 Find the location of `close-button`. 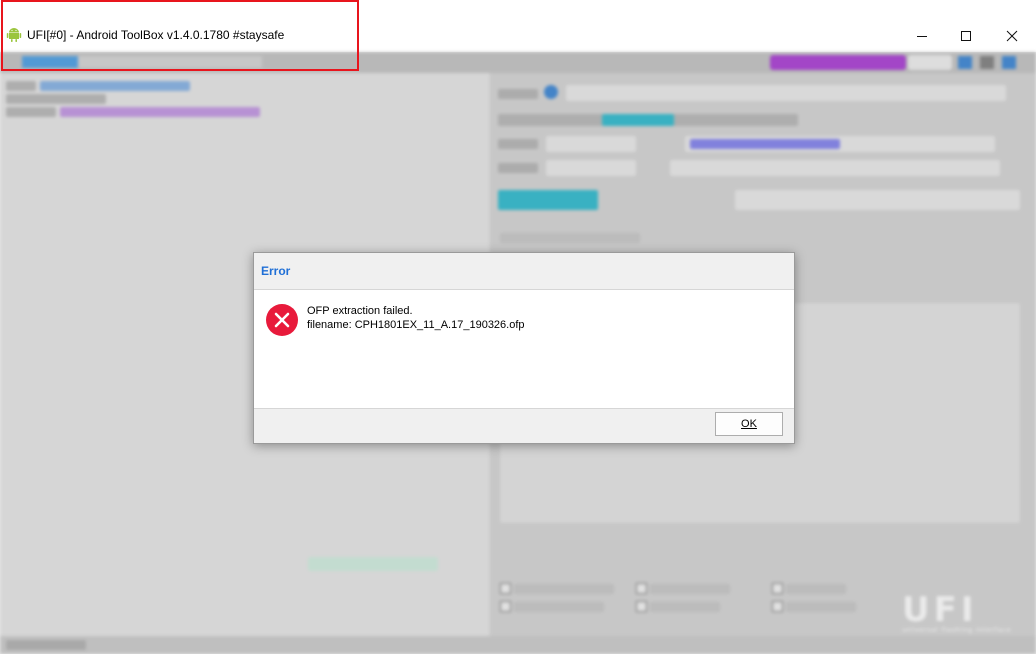

close-button is located at coordinates (1012, 36).